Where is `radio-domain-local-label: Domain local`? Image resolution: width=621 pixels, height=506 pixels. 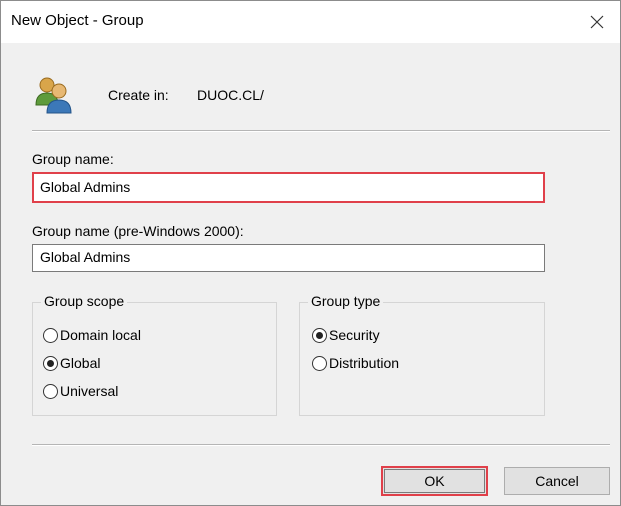
radio-domain-local-label: Domain local is located at coordinates (100, 335).